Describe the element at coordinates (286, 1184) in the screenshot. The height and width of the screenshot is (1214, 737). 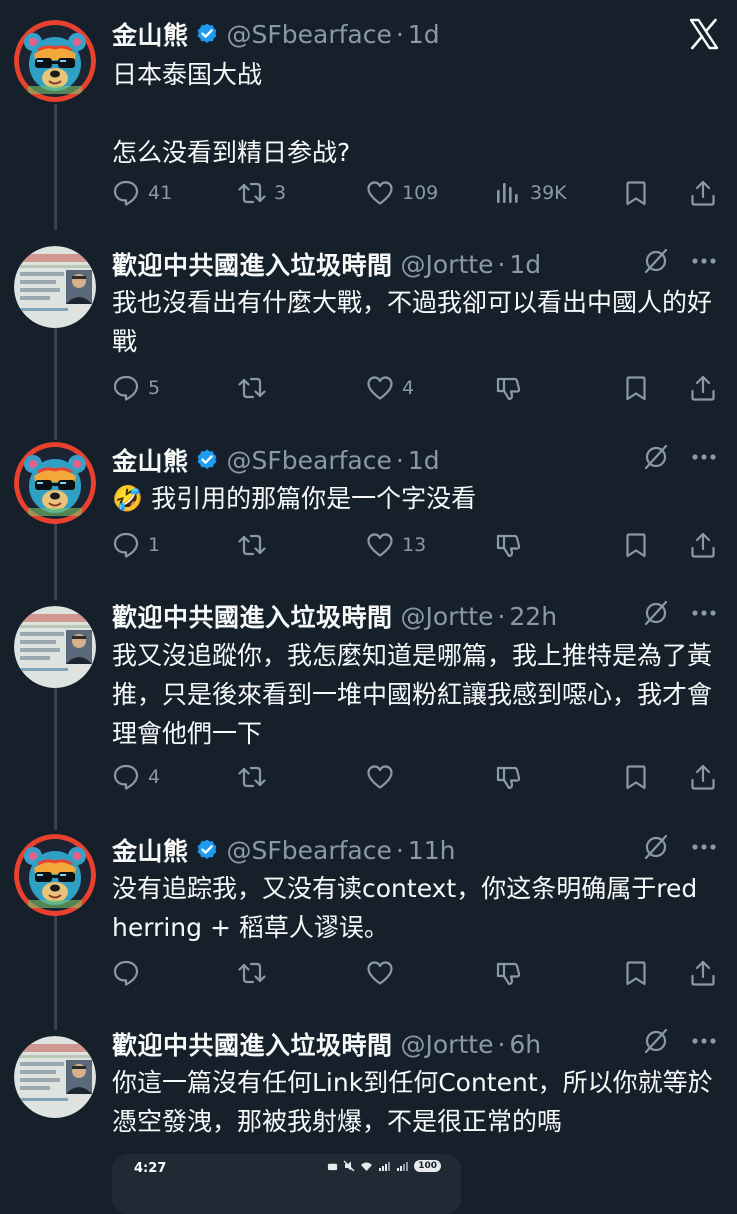
I see `embedded-screenshot: 4:27 100` at that location.